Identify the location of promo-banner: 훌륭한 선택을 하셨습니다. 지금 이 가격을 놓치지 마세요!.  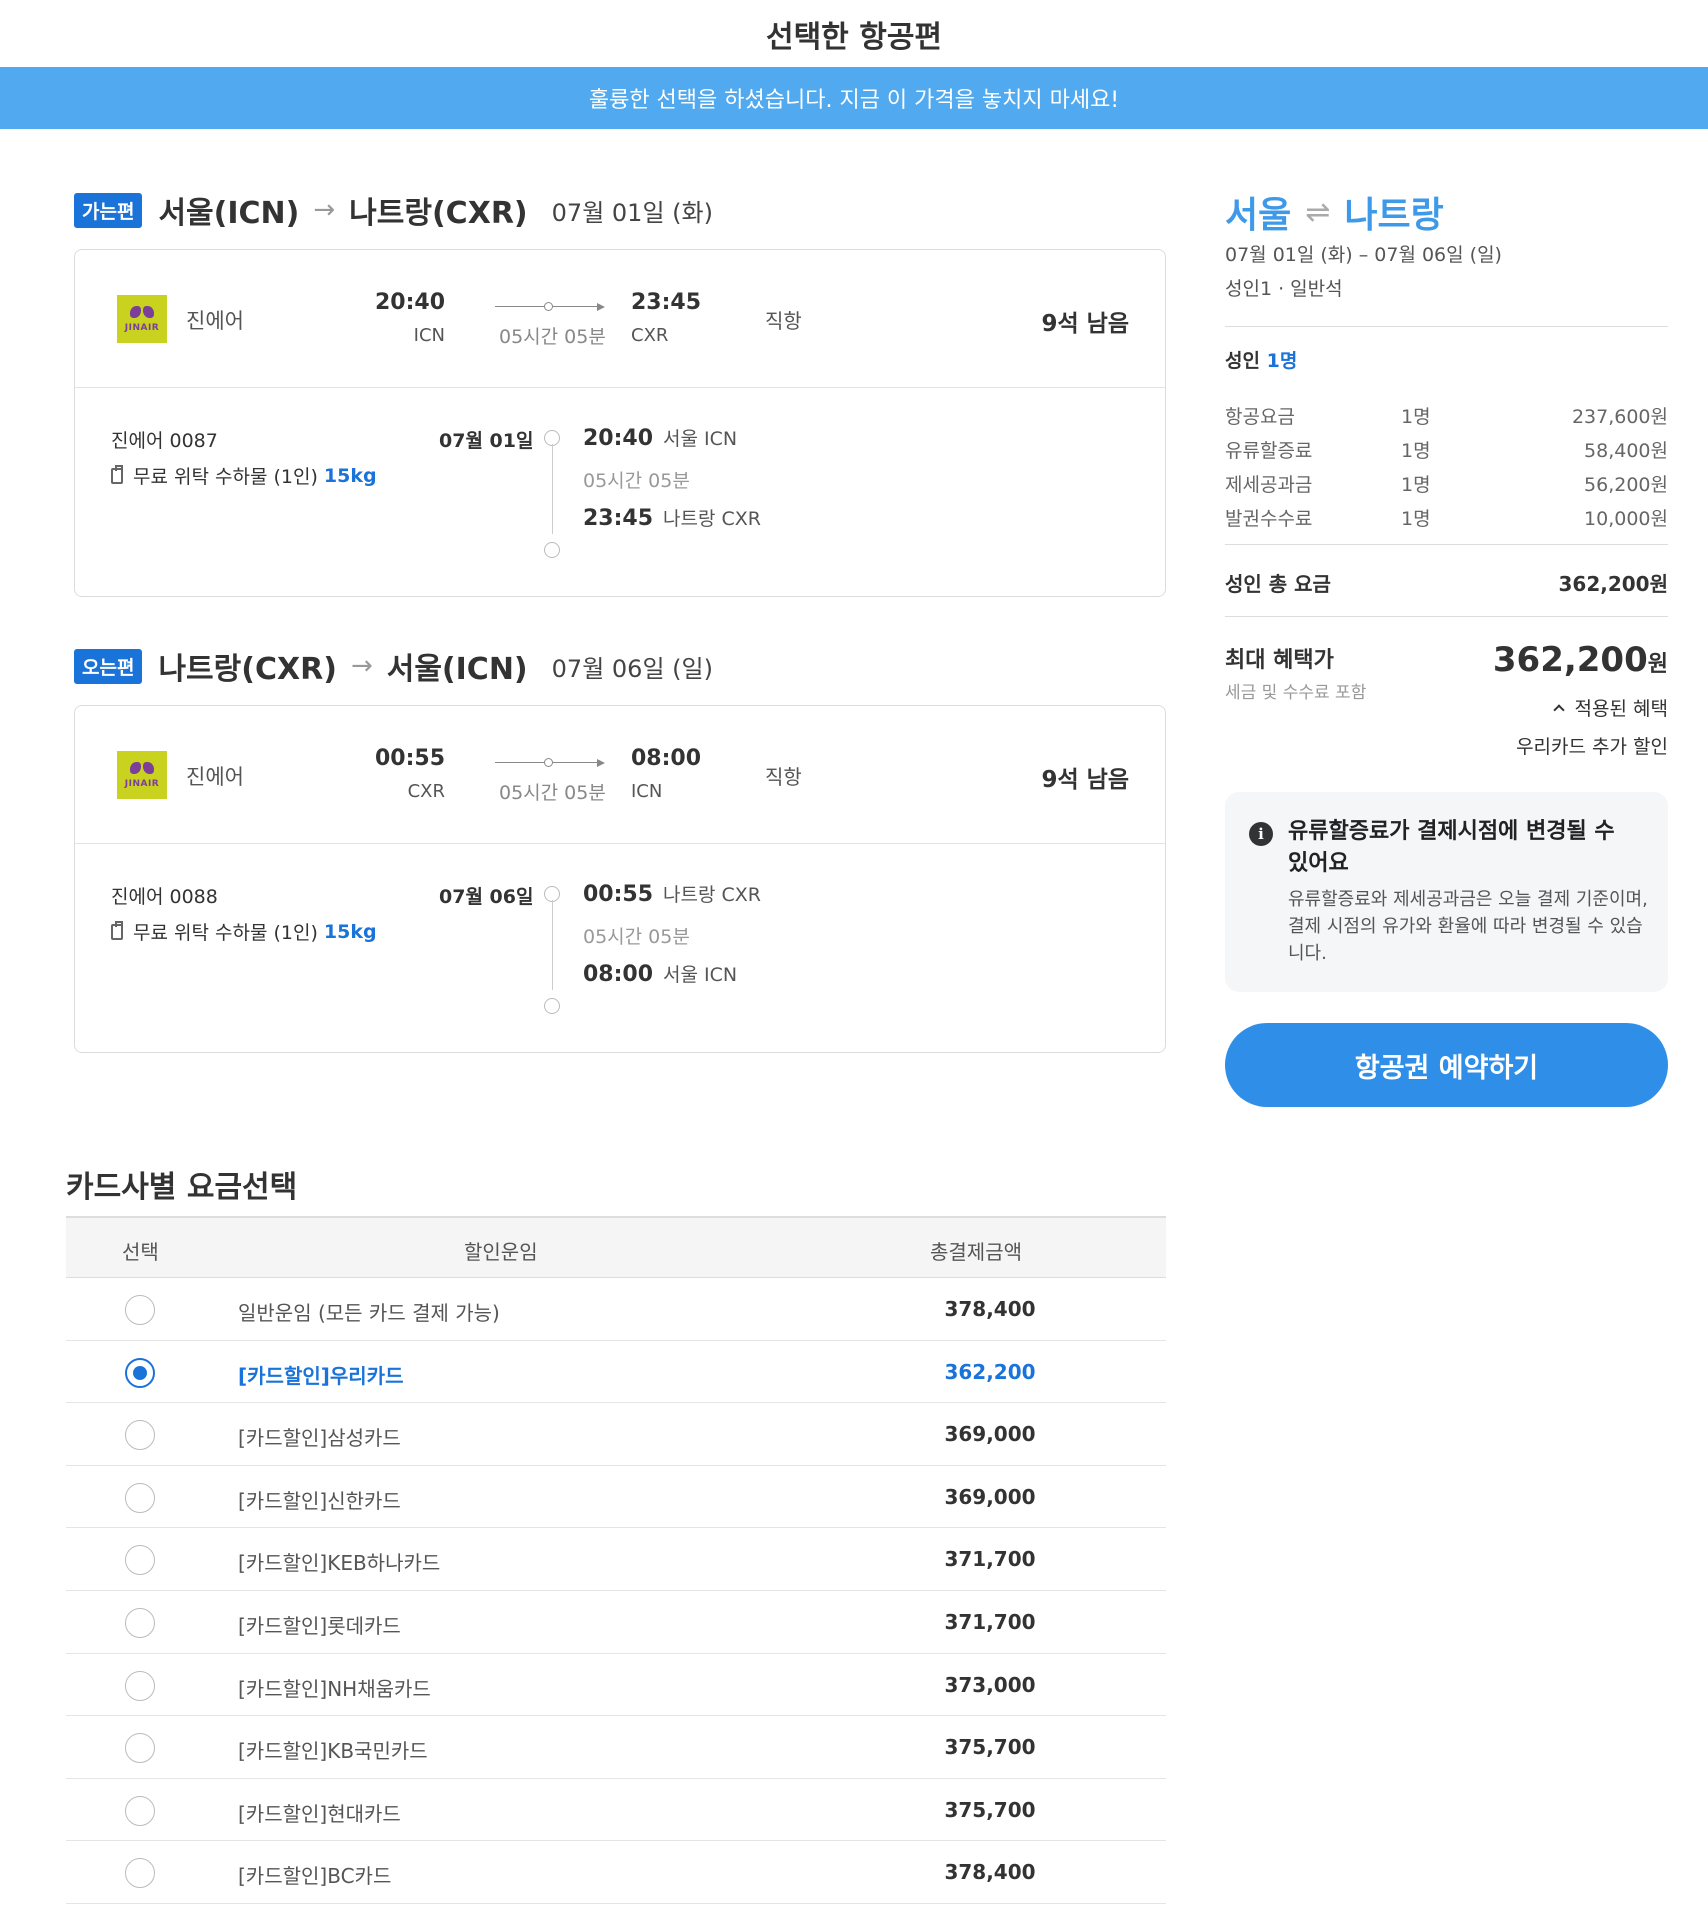
(854, 98).